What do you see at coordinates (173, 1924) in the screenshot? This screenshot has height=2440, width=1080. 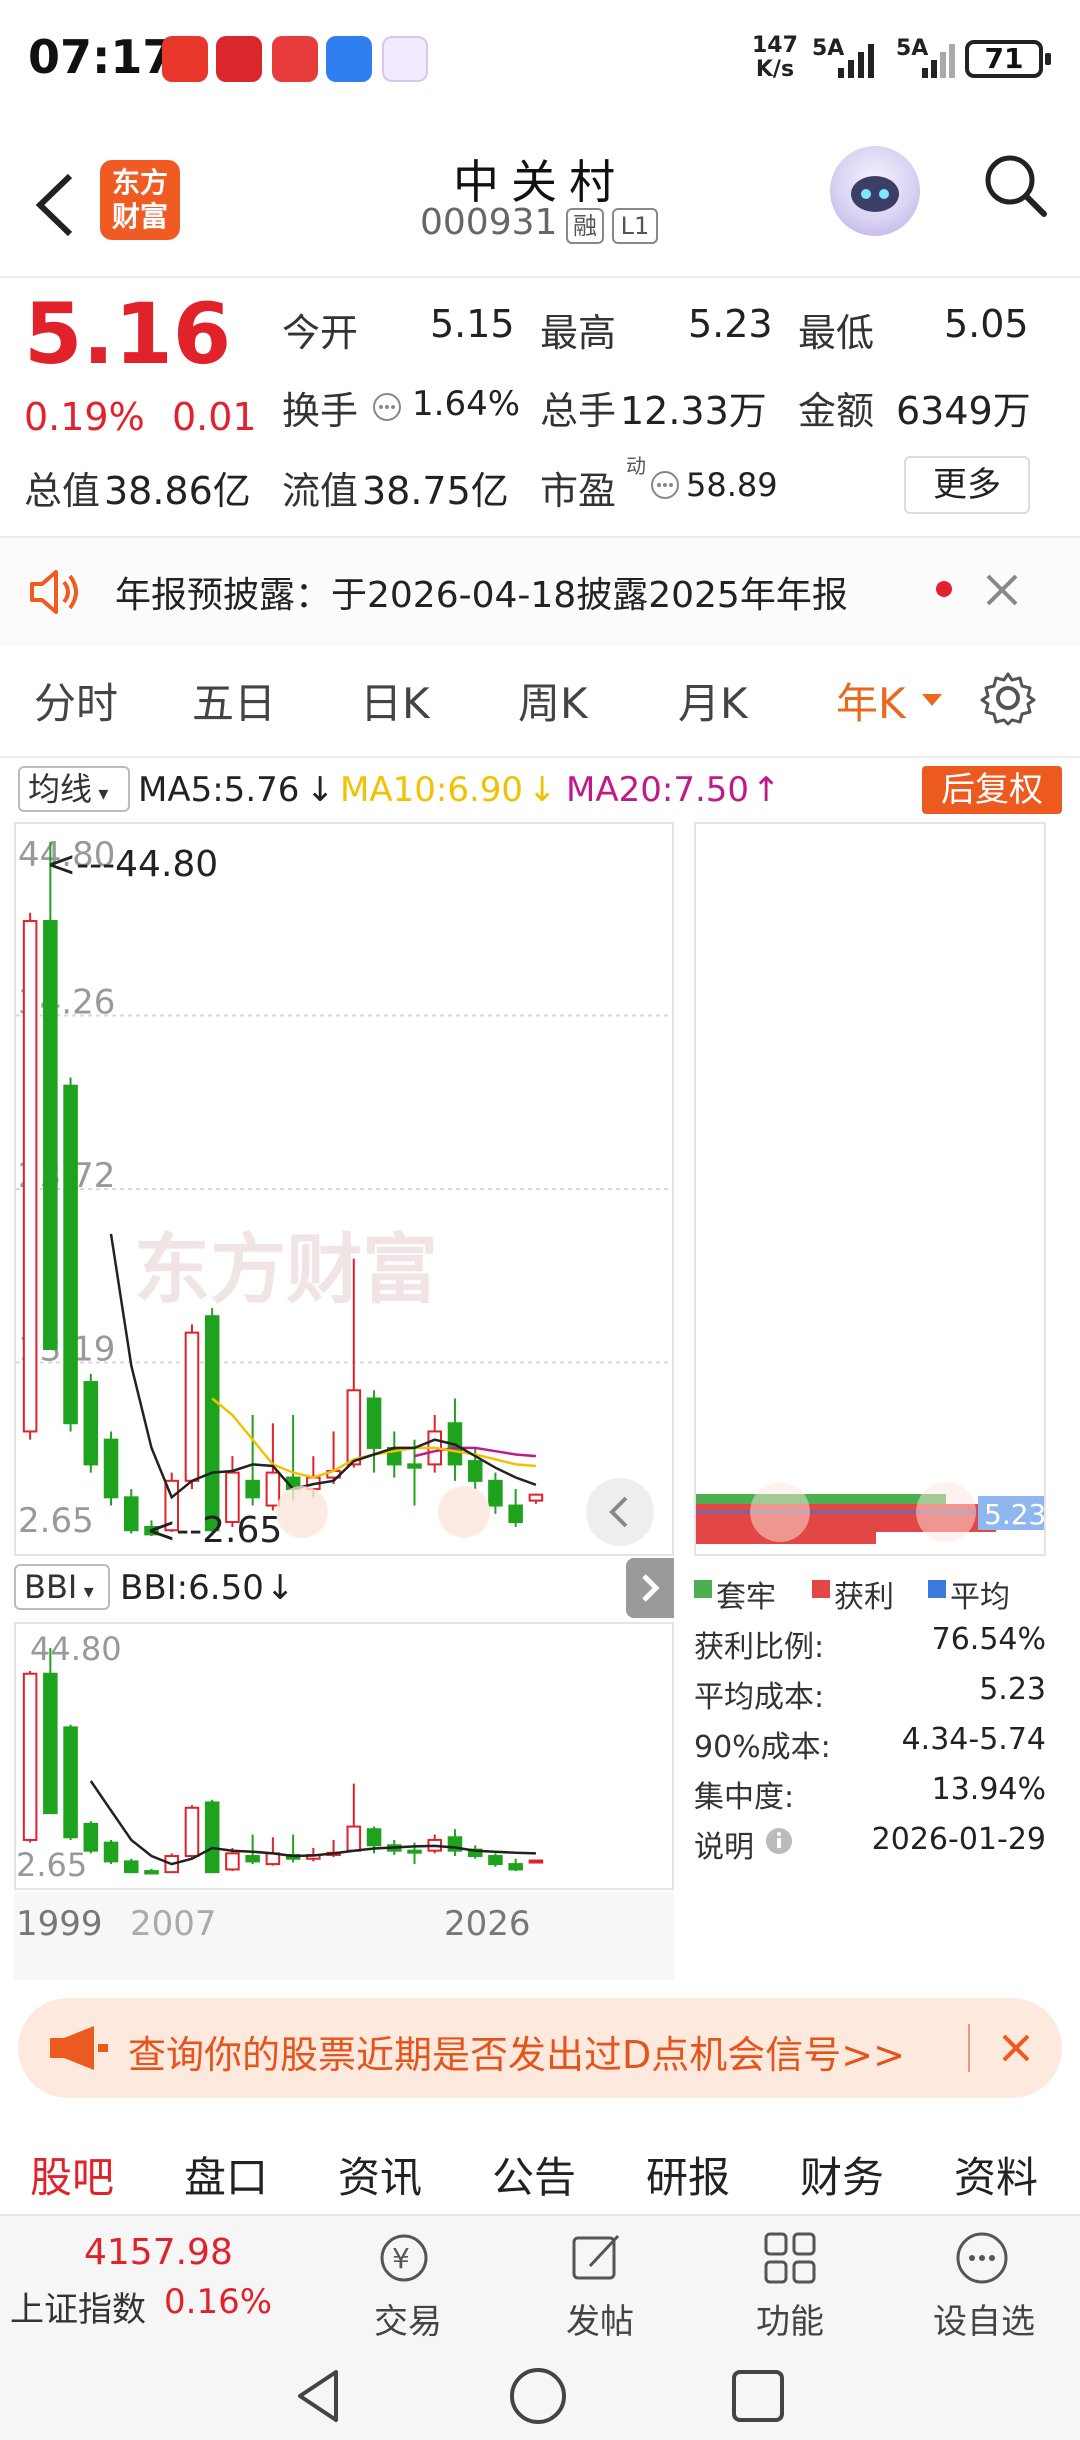 I see `x-tick: 2007` at bounding box center [173, 1924].